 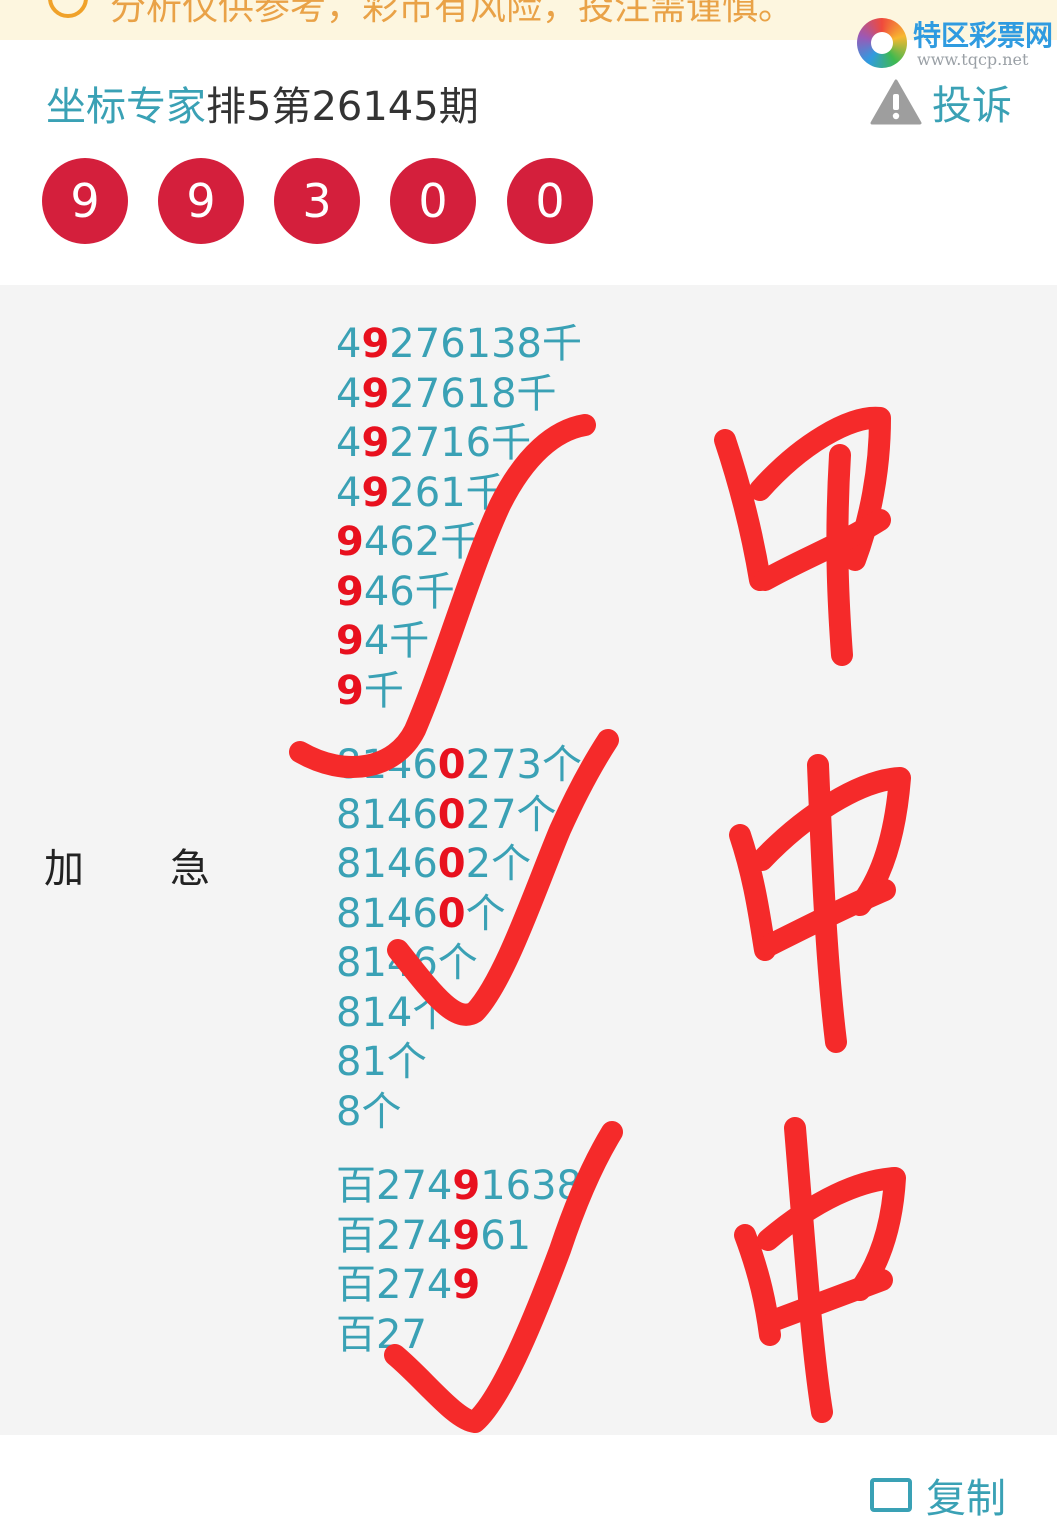 What do you see at coordinates (966, 1499) in the screenshot?
I see `copy-label: 复制` at bounding box center [966, 1499].